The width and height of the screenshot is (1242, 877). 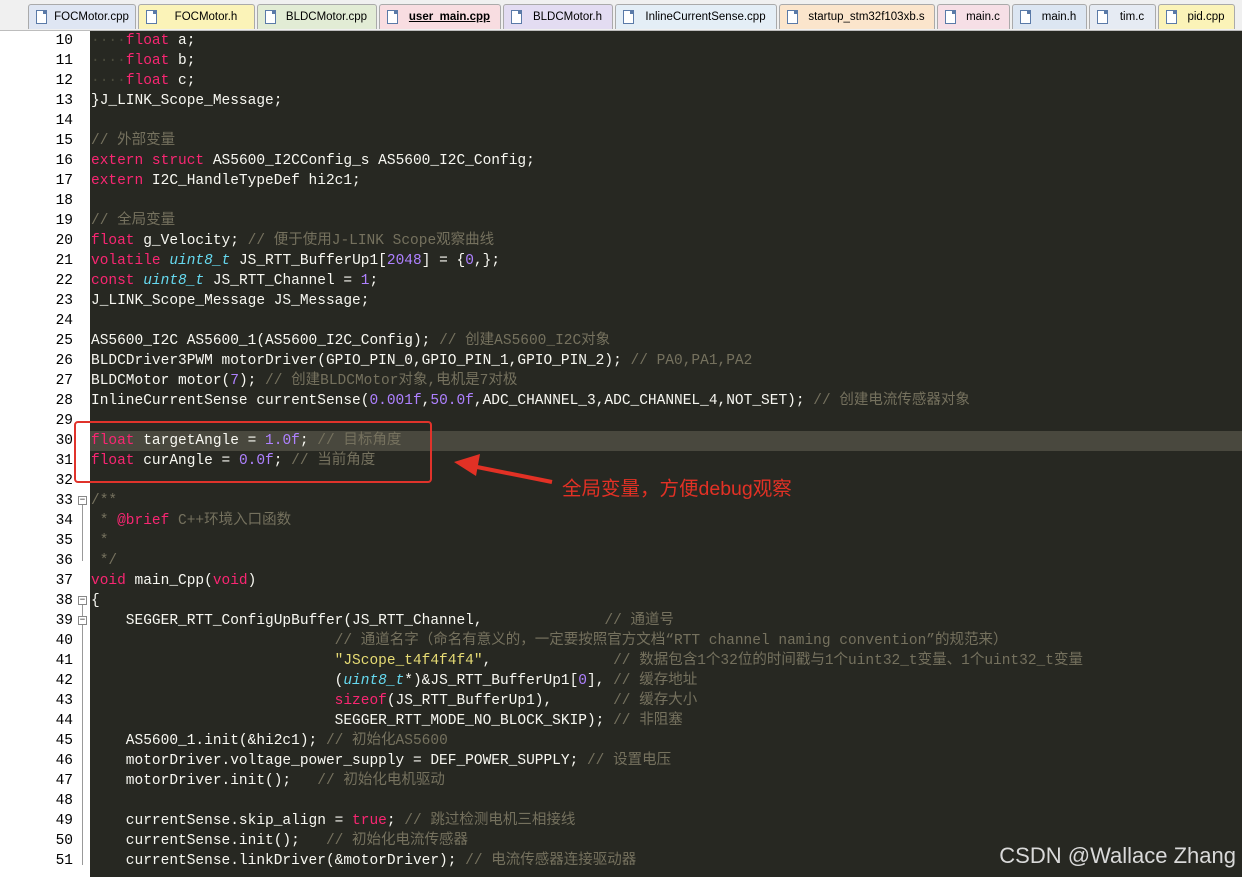 What do you see at coordinates (64, 621) in the screenshot?
I see `line-number: 39` at bounding box center [64, 621].